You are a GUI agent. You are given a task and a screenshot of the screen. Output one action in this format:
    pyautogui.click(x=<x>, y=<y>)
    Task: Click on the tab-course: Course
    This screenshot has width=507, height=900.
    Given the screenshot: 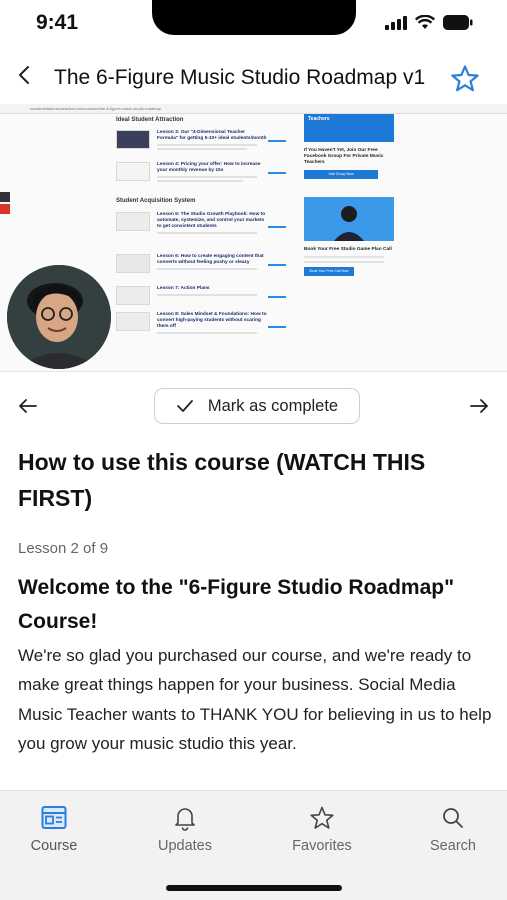 What is the action you would take?
    pyautogui.click(x=53, y=832)
    